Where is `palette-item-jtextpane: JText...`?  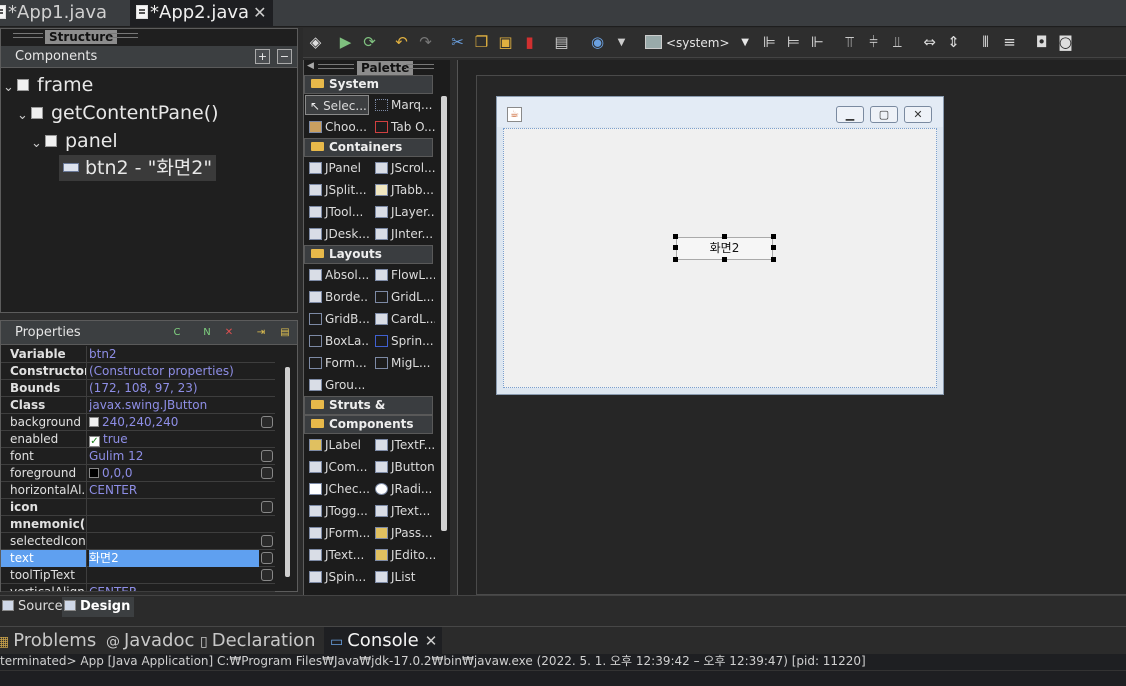 palette-item-jtextpane: JText... is located at coordinates (337, 555).